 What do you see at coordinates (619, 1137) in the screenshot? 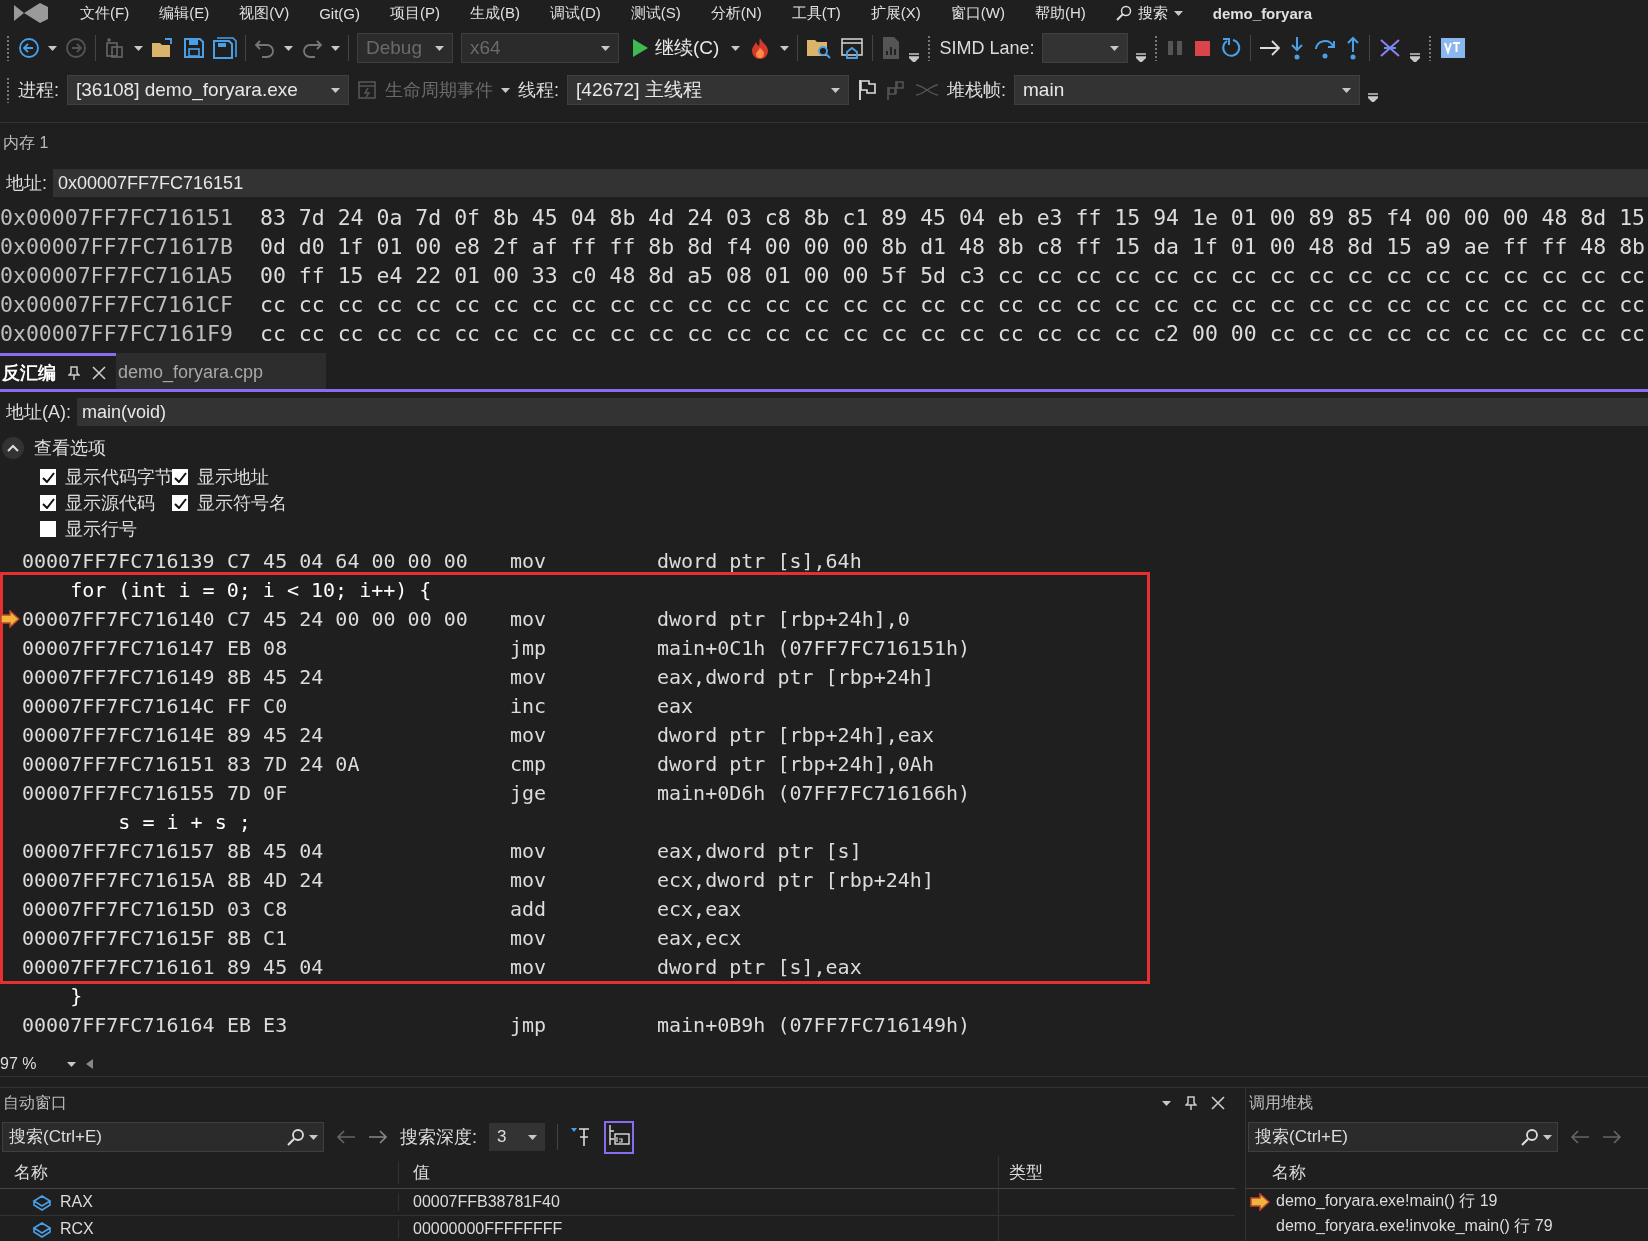
I see `view-toggle-button` at bounding box center [619, 1137].